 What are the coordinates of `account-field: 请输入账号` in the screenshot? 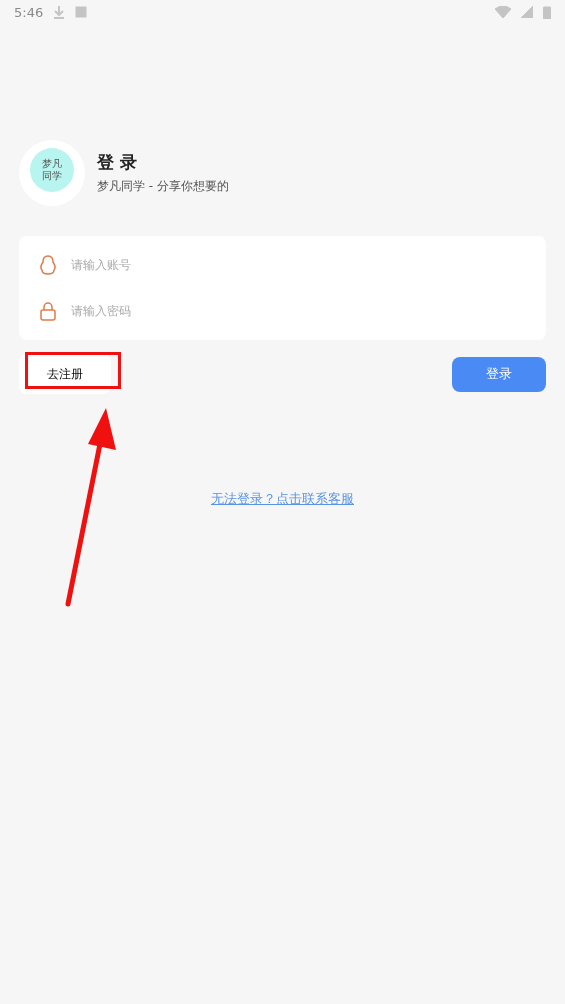 It's located at (307, 265).